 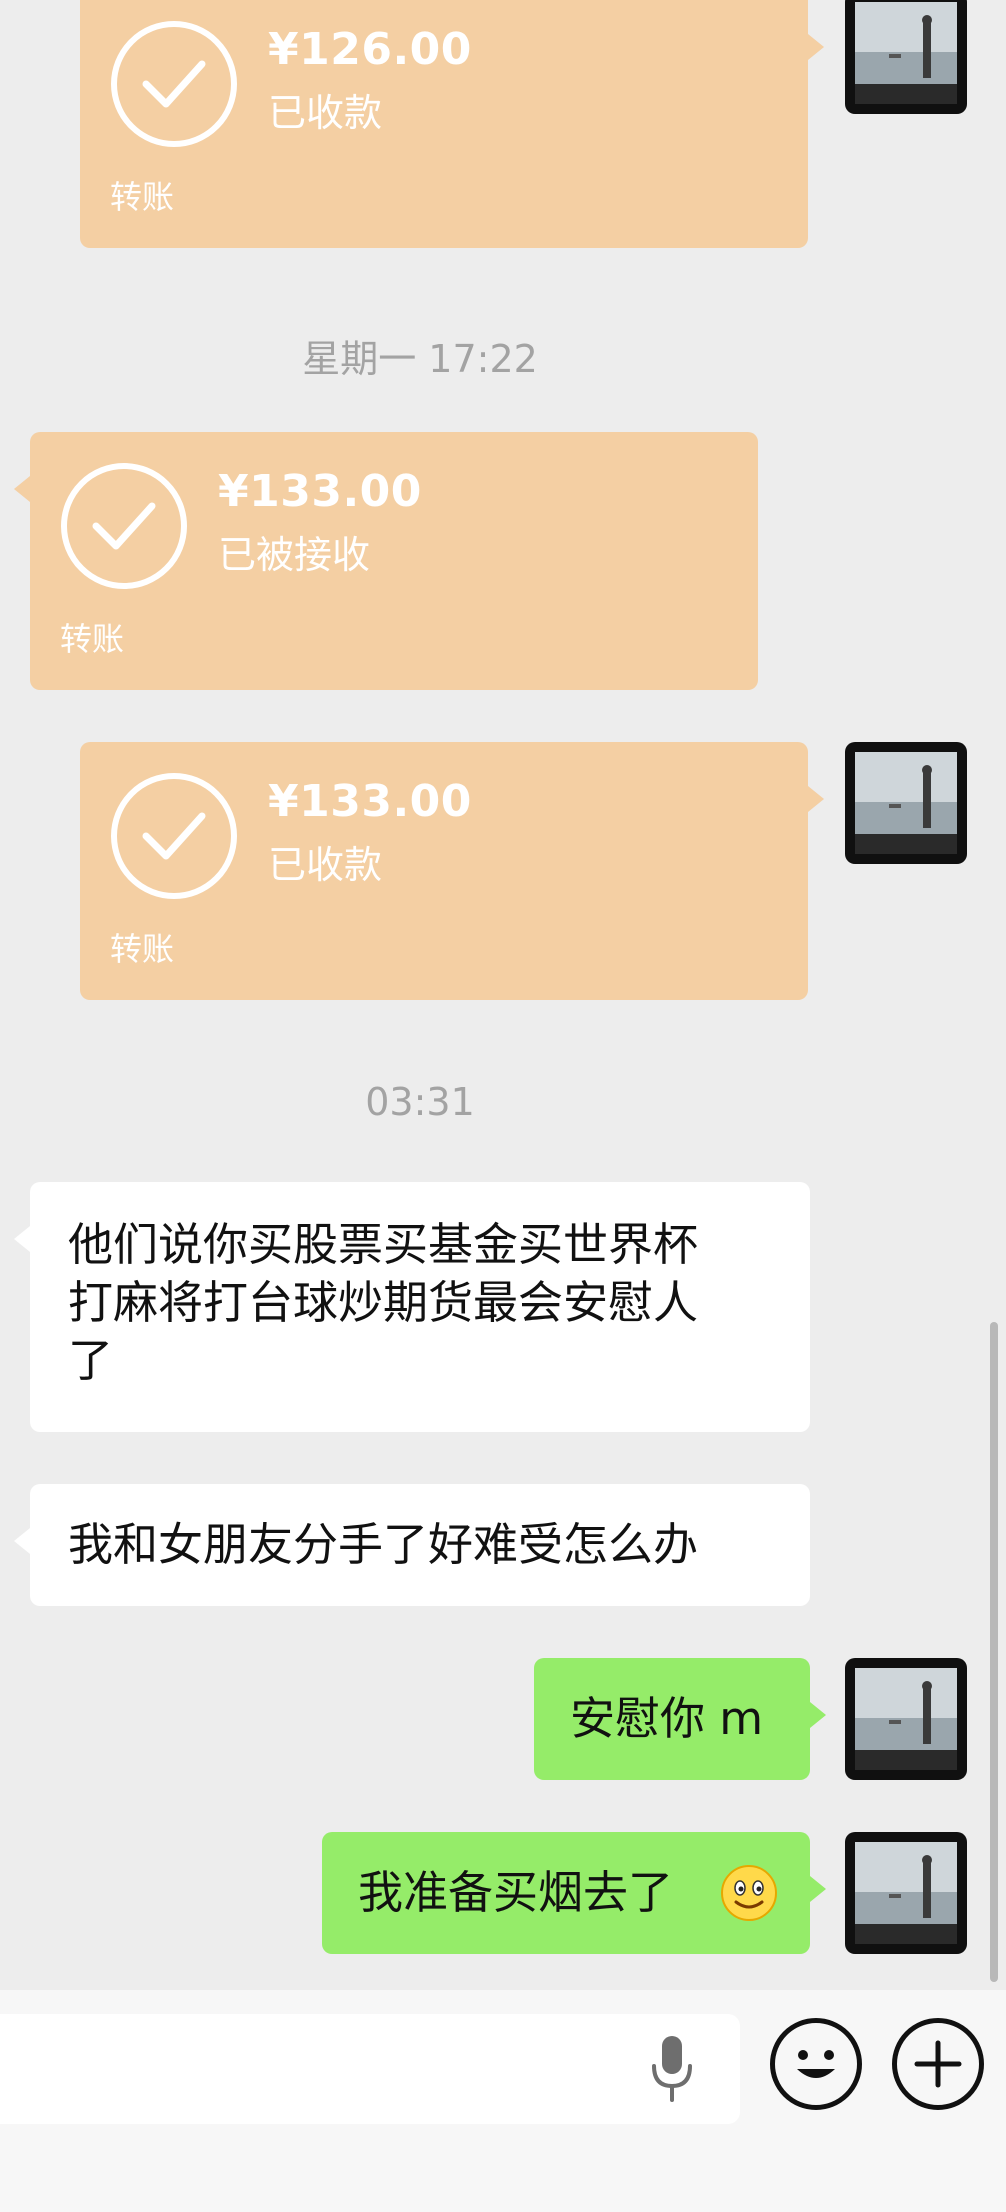 I want to click on message-line: 了, so click(x=91, y=1360).